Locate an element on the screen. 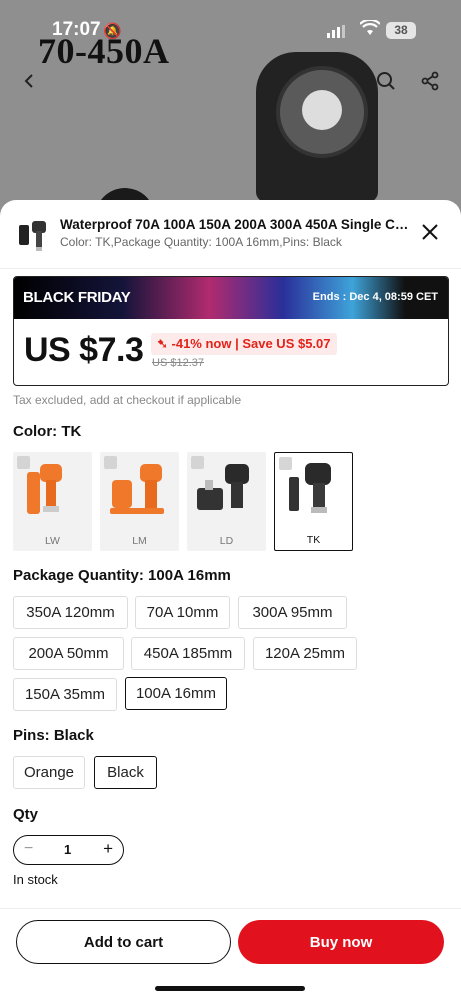 This screenshot has width=461, height=1000. quantity-value: 1 is located at coordinates (67, 849).